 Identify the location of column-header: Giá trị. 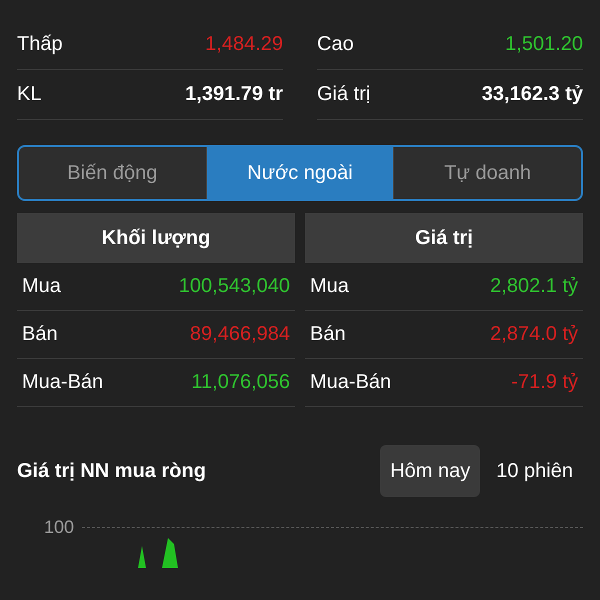
(444, 238).